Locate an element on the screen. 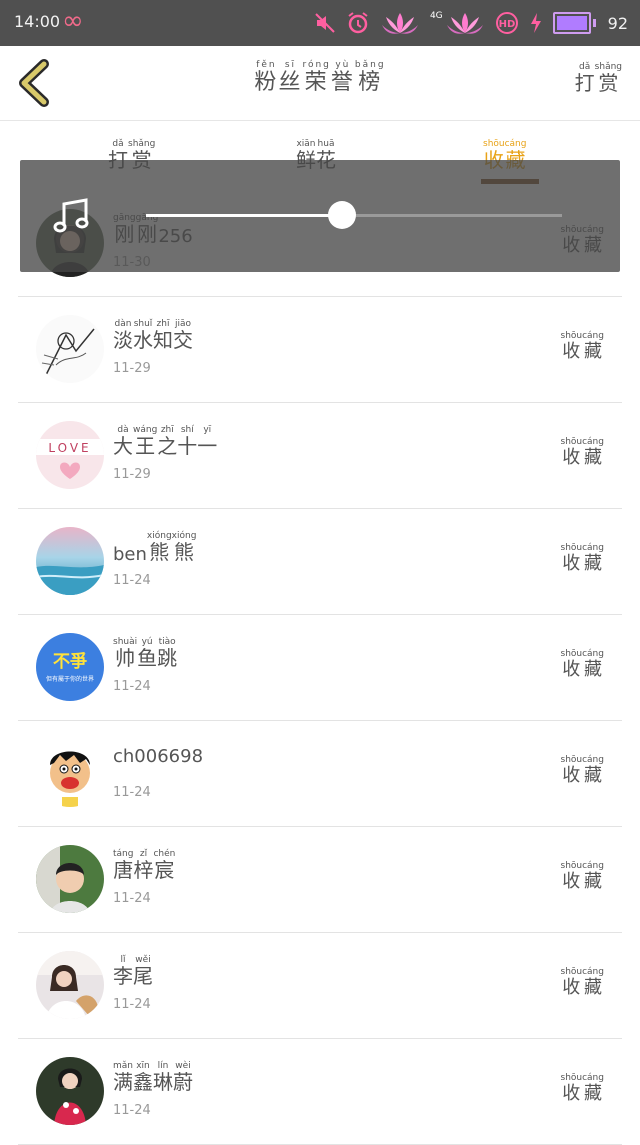 This screenshot has height=1145, width=640. user-name: 大dà王wáng之zhī十shí一yī is located at coordinates (165, 442).